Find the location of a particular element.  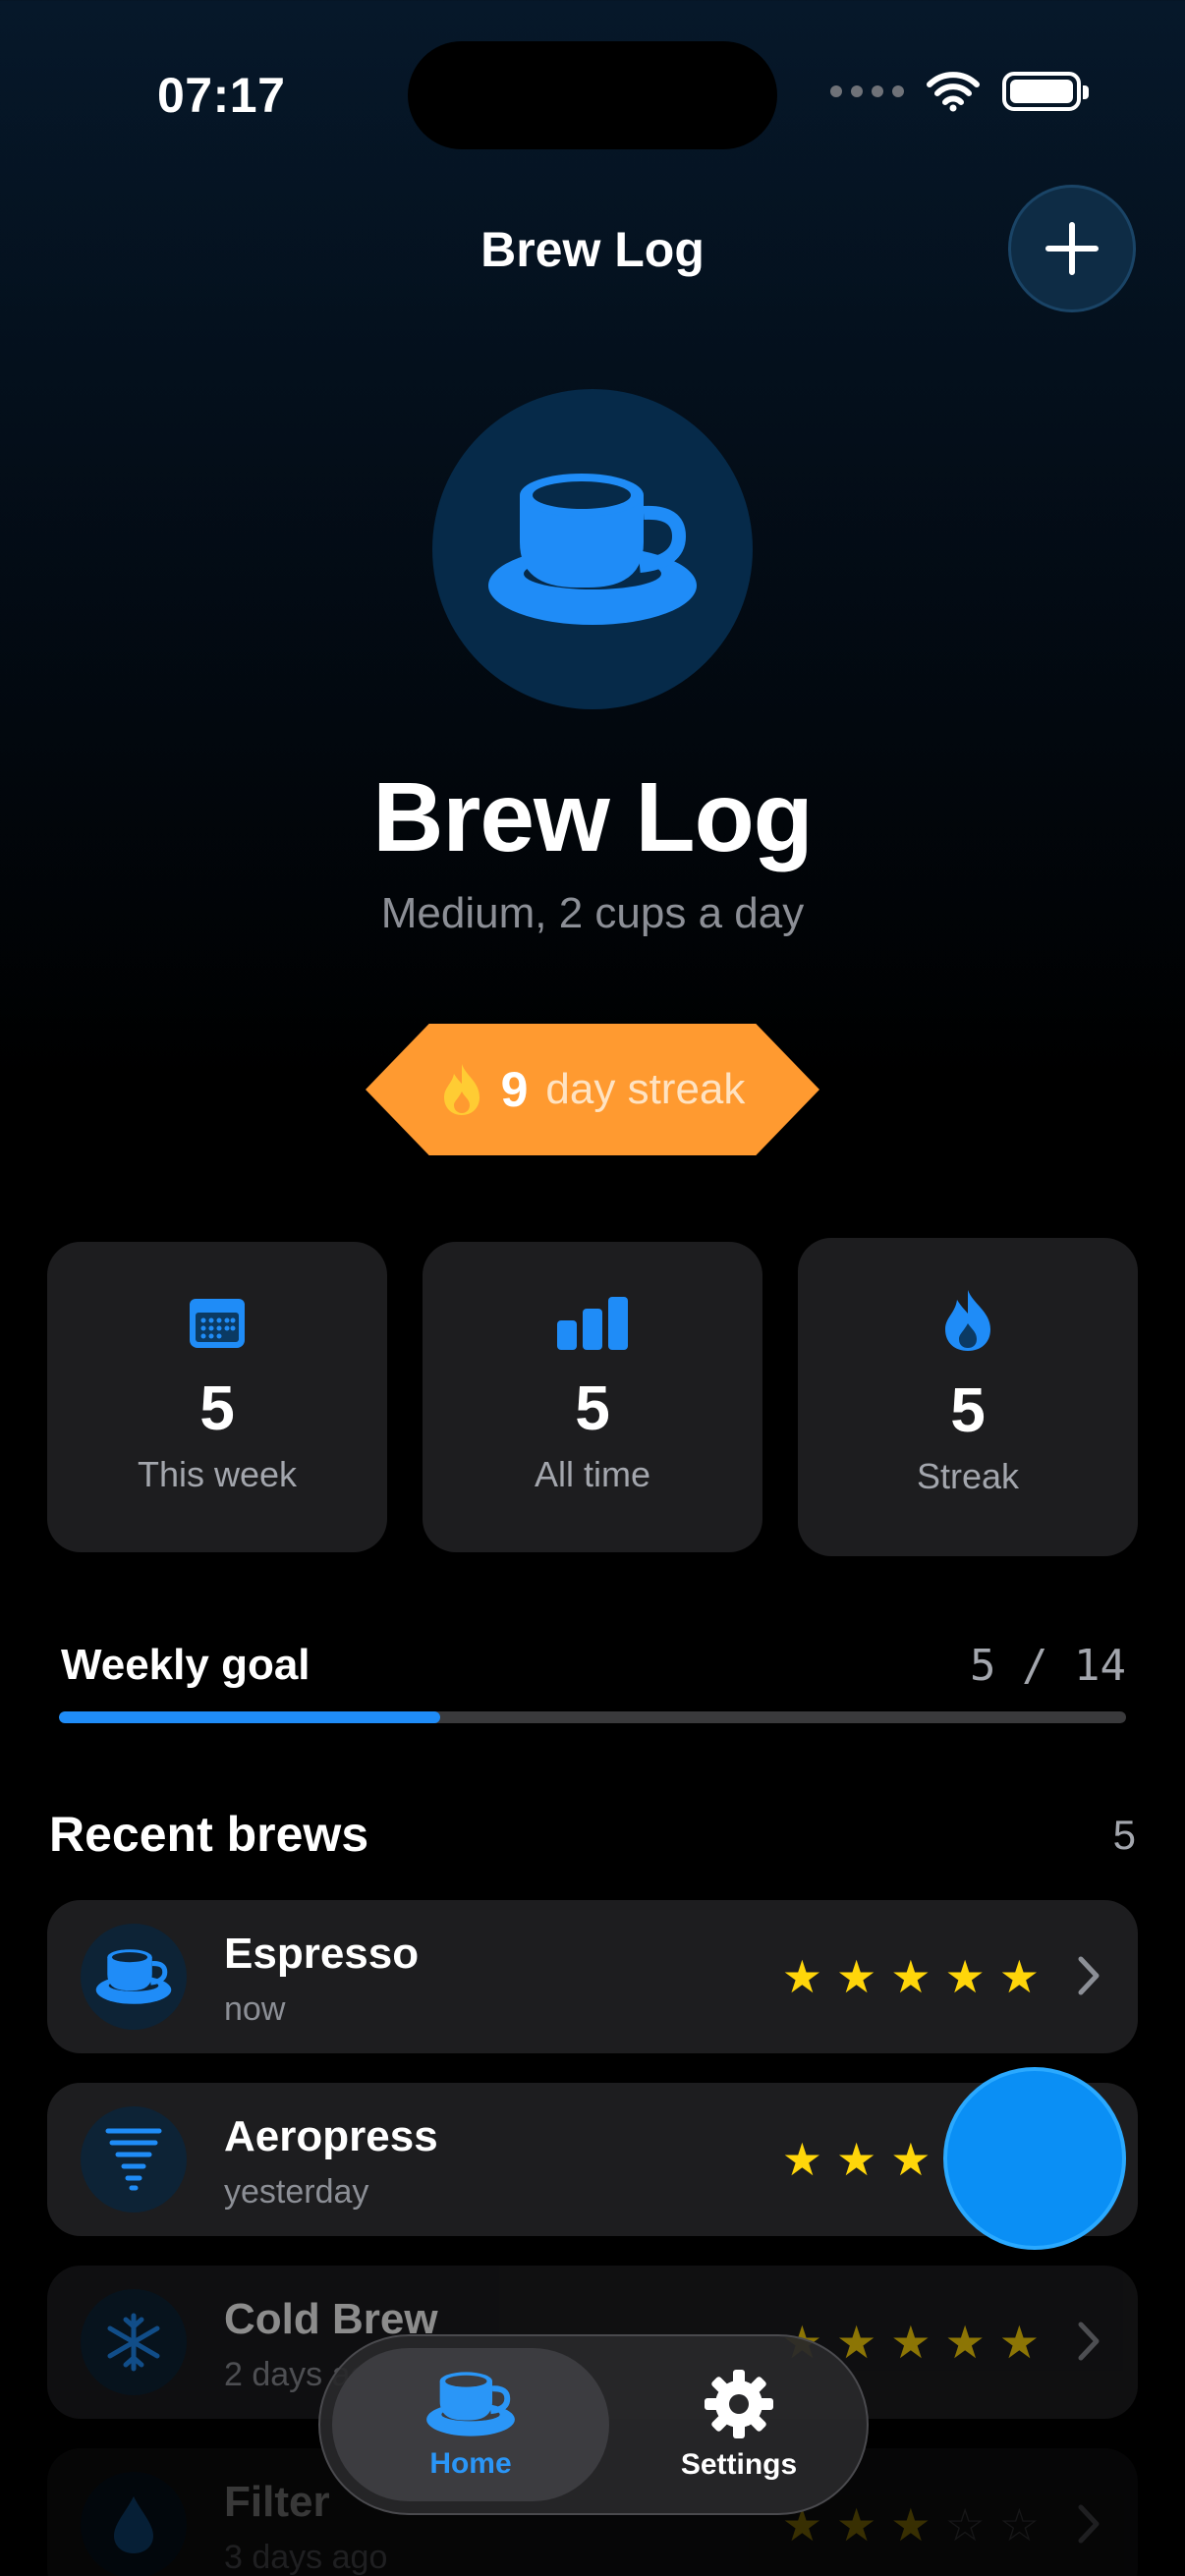

brew-time: now is located at coordinates (255, 2009).